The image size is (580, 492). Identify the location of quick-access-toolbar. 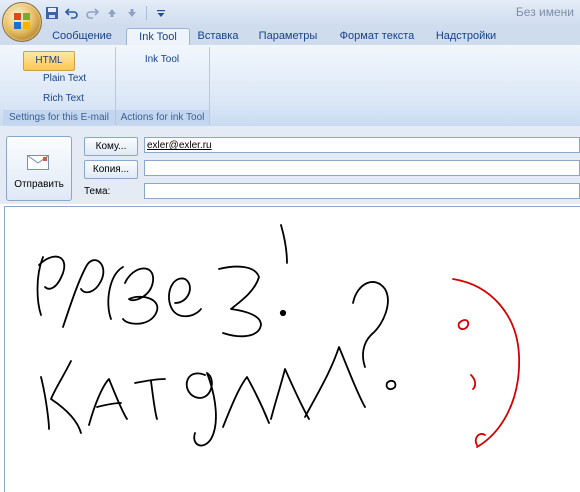
(108, 13).